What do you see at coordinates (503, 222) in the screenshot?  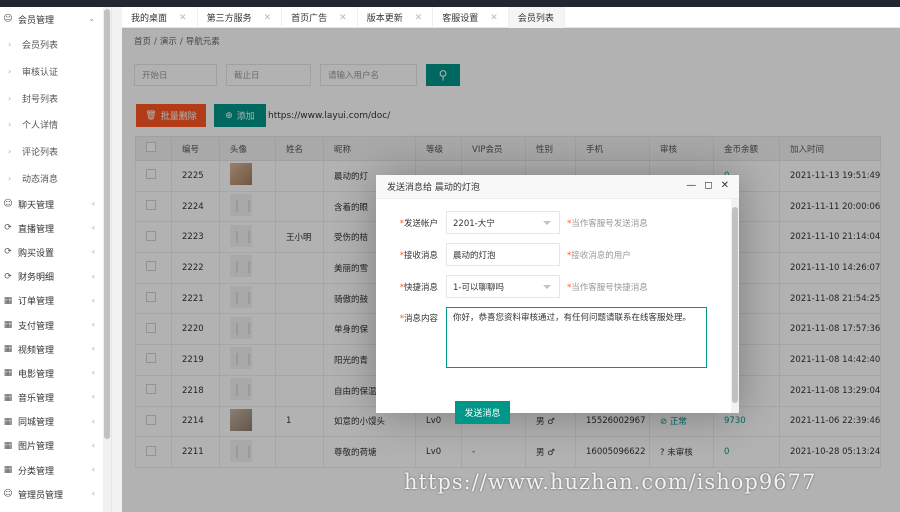 I see `send-account-select: 2201-大宁` at bounding box center [503, 222].